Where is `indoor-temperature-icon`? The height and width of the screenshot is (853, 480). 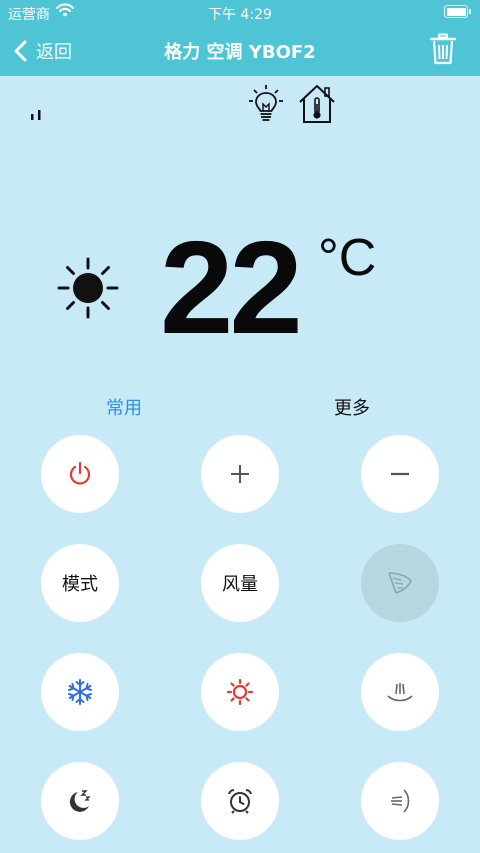 indoor-temperature-icon is located at coordinates (317, 104).